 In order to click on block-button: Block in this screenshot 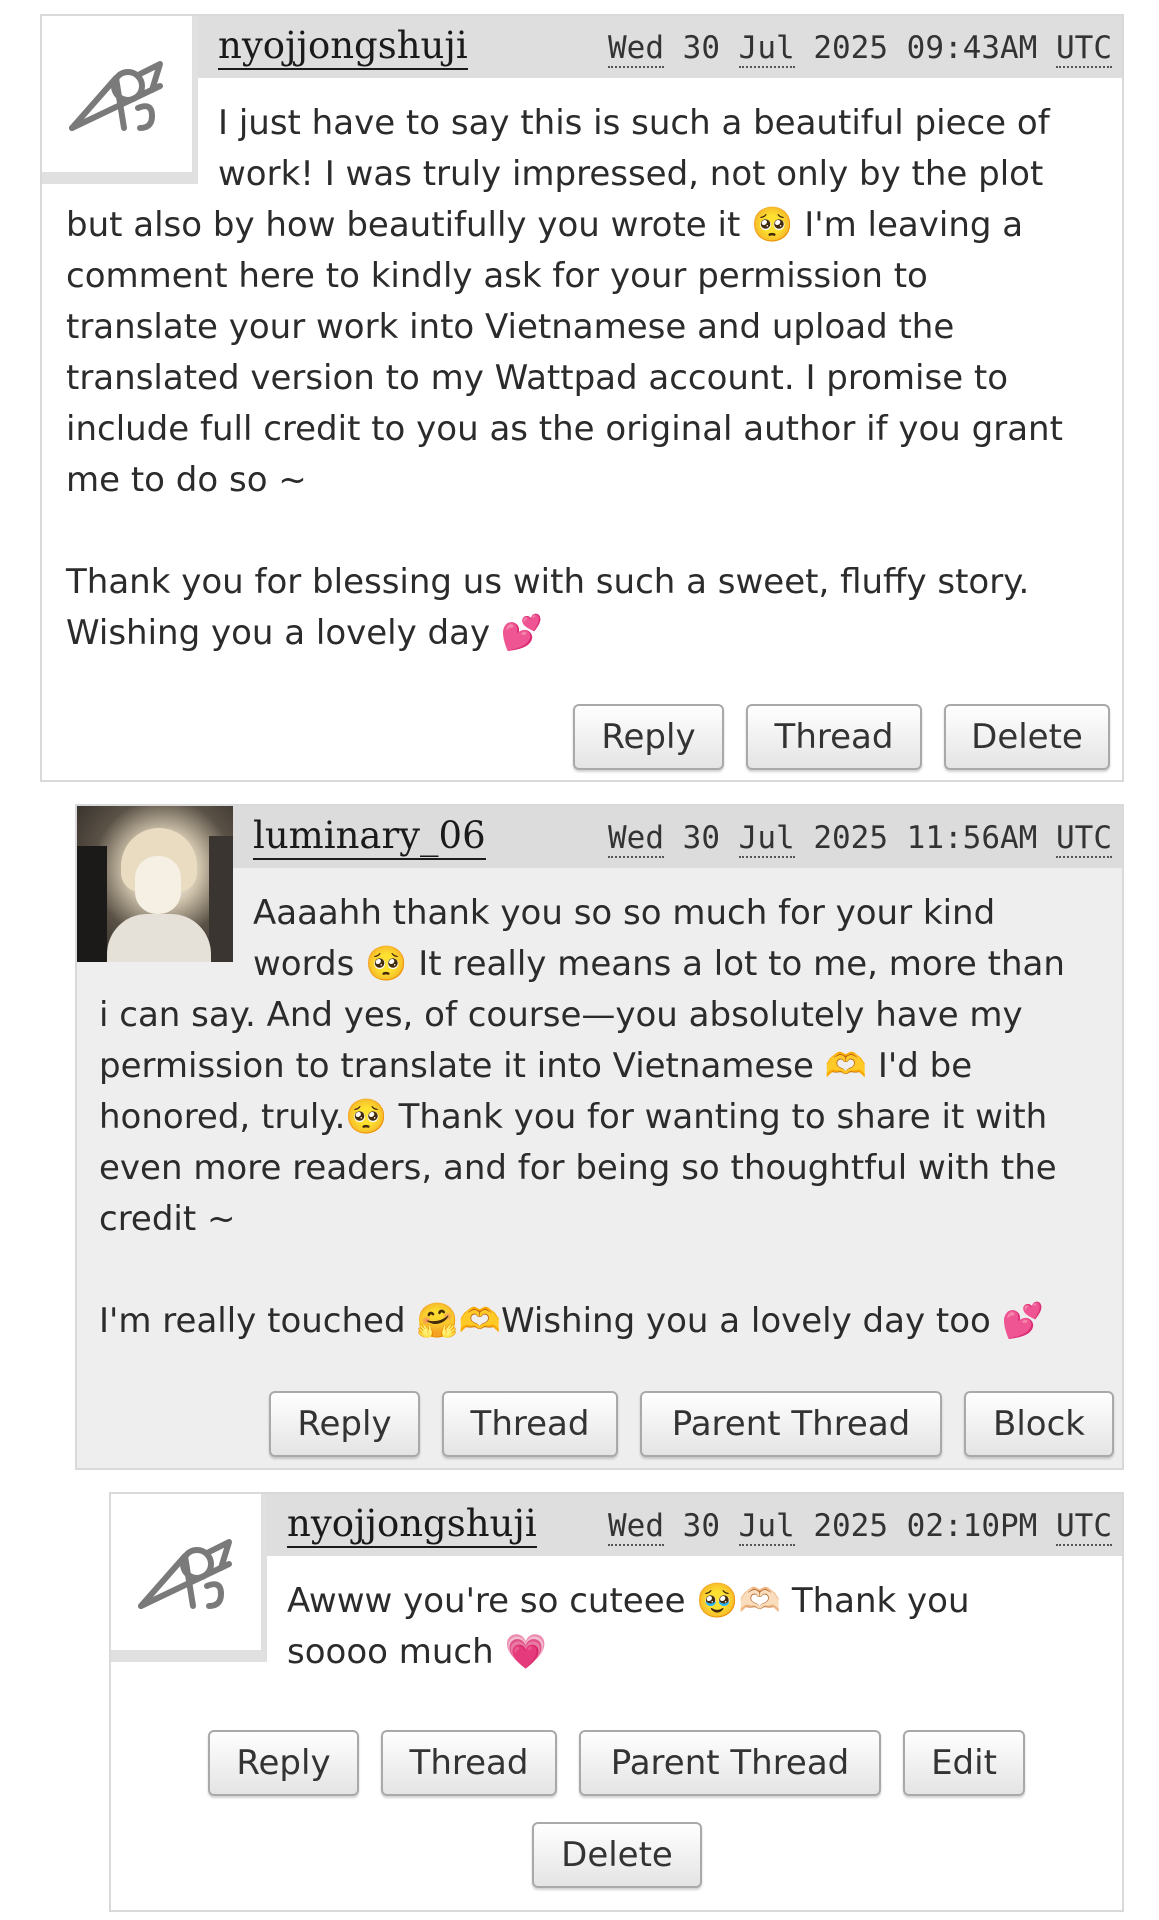, I will do `click(1039, 1424)`.